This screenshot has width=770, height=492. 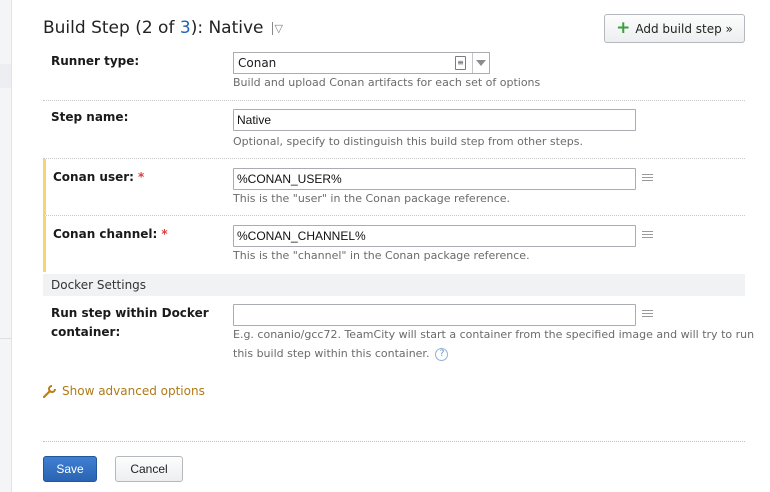 What do you see at coordinates (434, 236) in the screenshot?
I see `conan-channel-input` at bounding box center [434, 236].